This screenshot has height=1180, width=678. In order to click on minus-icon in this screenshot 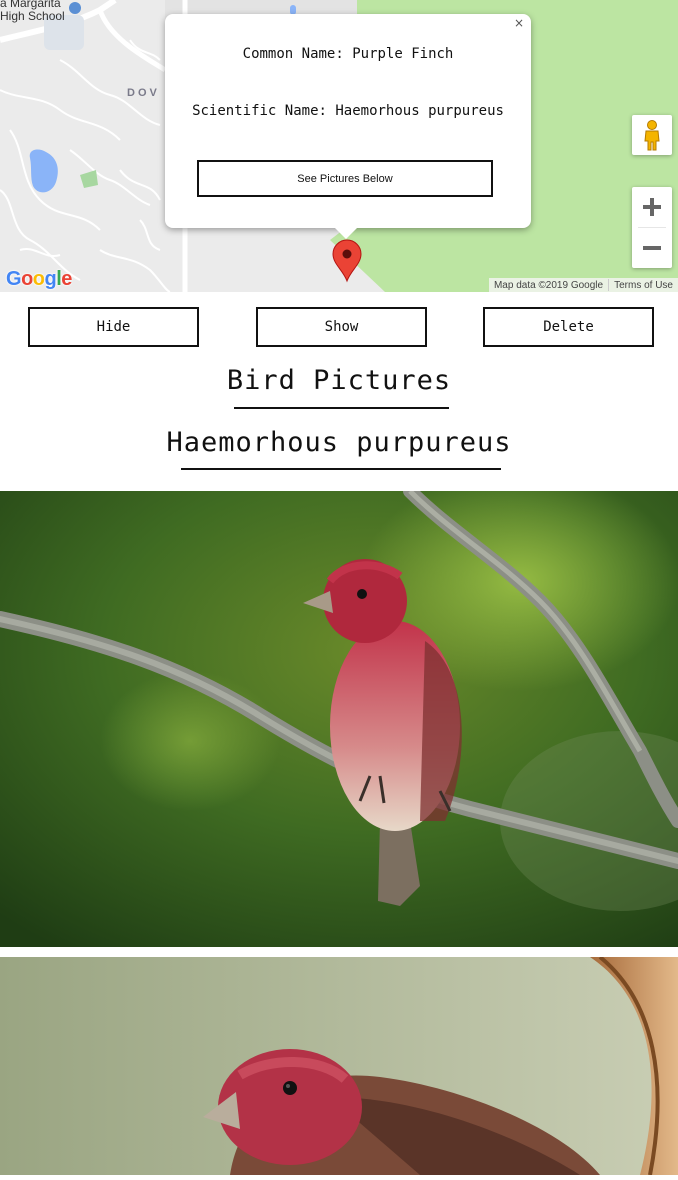, I will do `click(652, 248)`.